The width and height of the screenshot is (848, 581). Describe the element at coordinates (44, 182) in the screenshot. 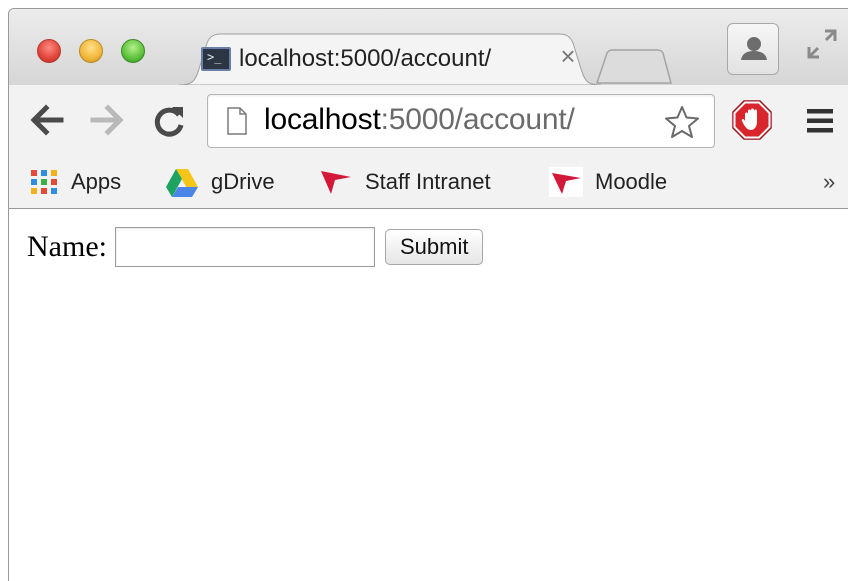

I see `apps-grid-icon` at that location.